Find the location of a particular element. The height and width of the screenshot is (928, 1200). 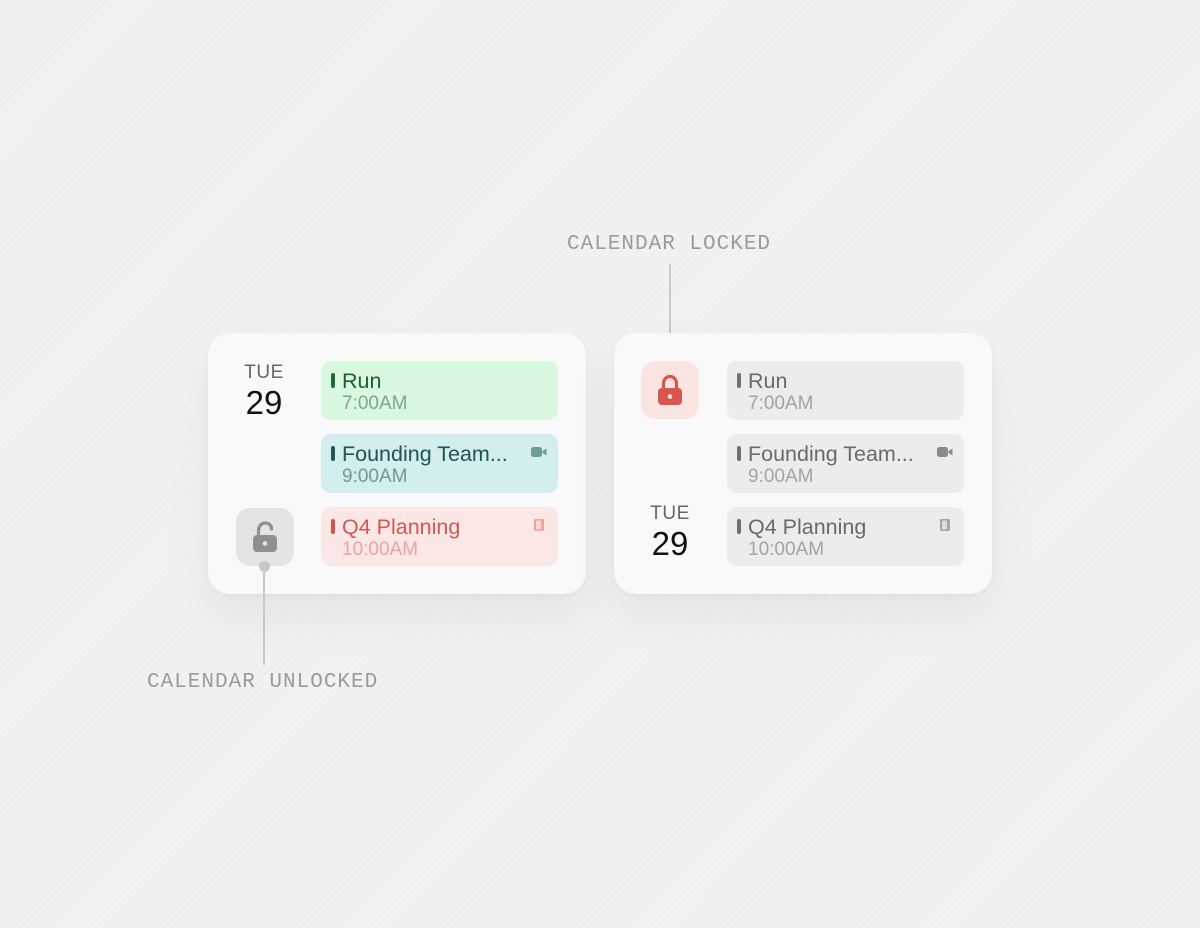

lock-open-icon is located at coordinates (265, 536).